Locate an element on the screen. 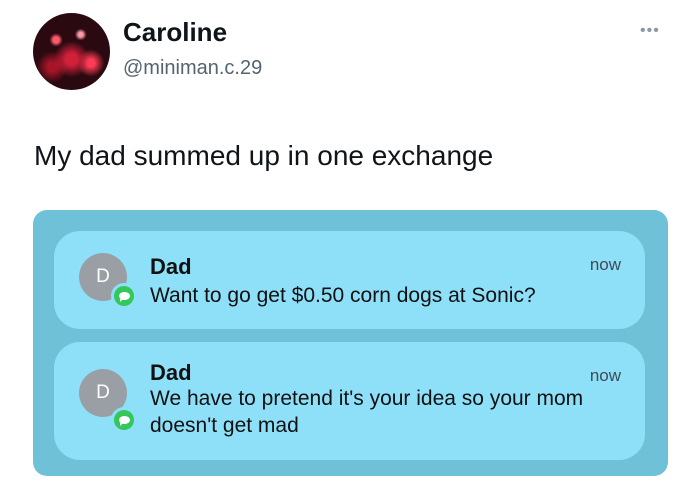 The width and height of the screenshot is (700, 504). more-options-icon: ••• is located at coordinates (650, 31).